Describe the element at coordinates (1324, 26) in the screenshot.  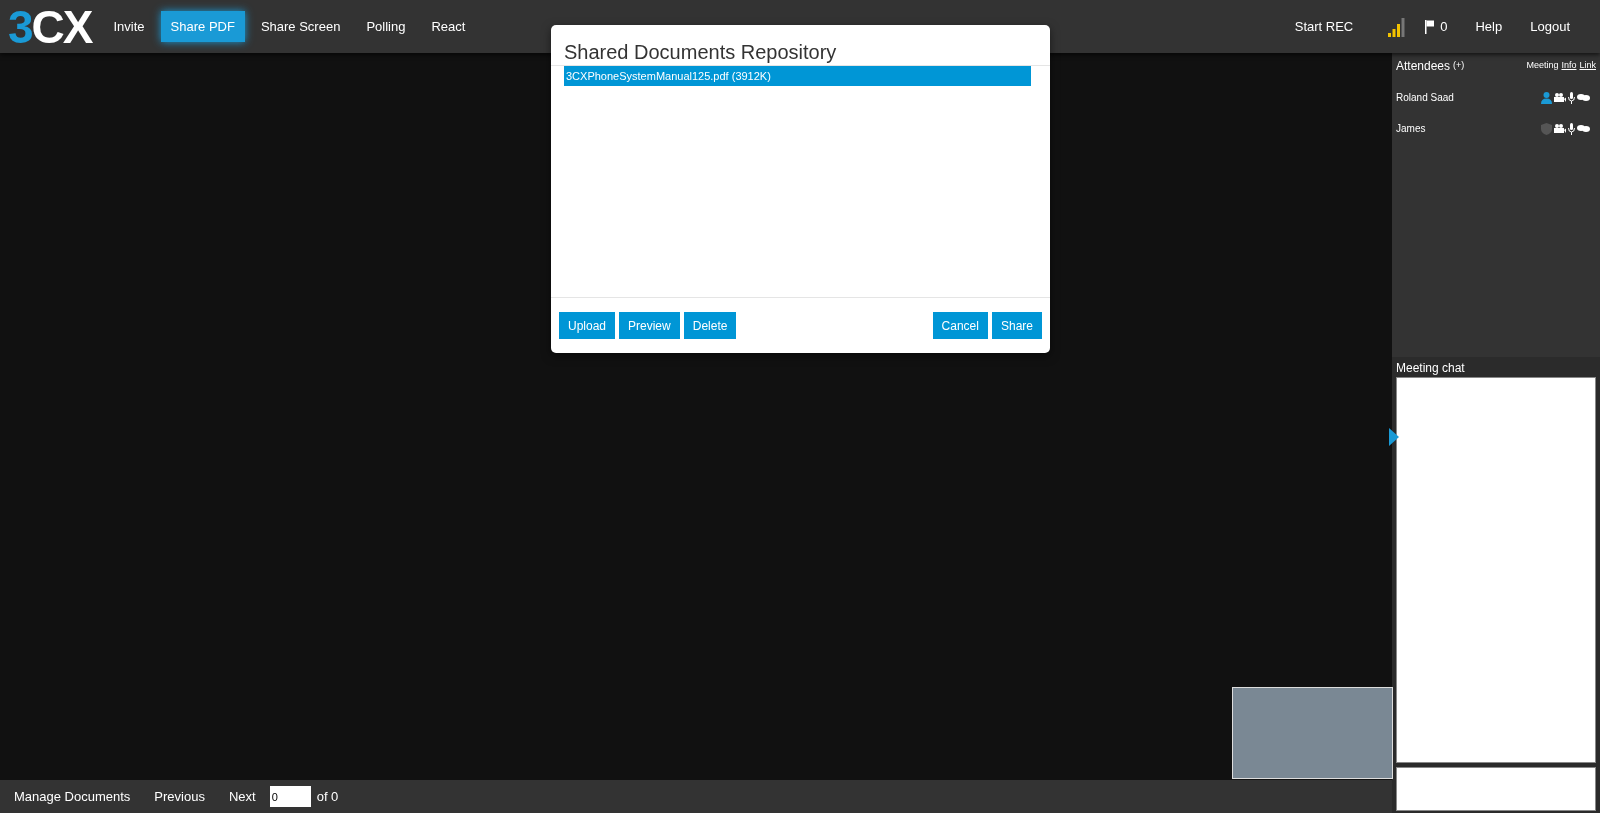
I see `start-rec-button: Start REC` at that location.